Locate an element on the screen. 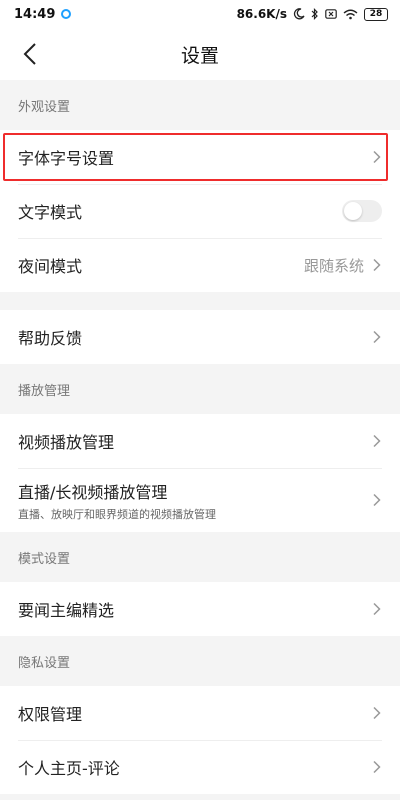 Image resolution: width=400 pixels, height=800 pixels. status-right: 86.6K/s 28 is located at coordinates (312, 14).